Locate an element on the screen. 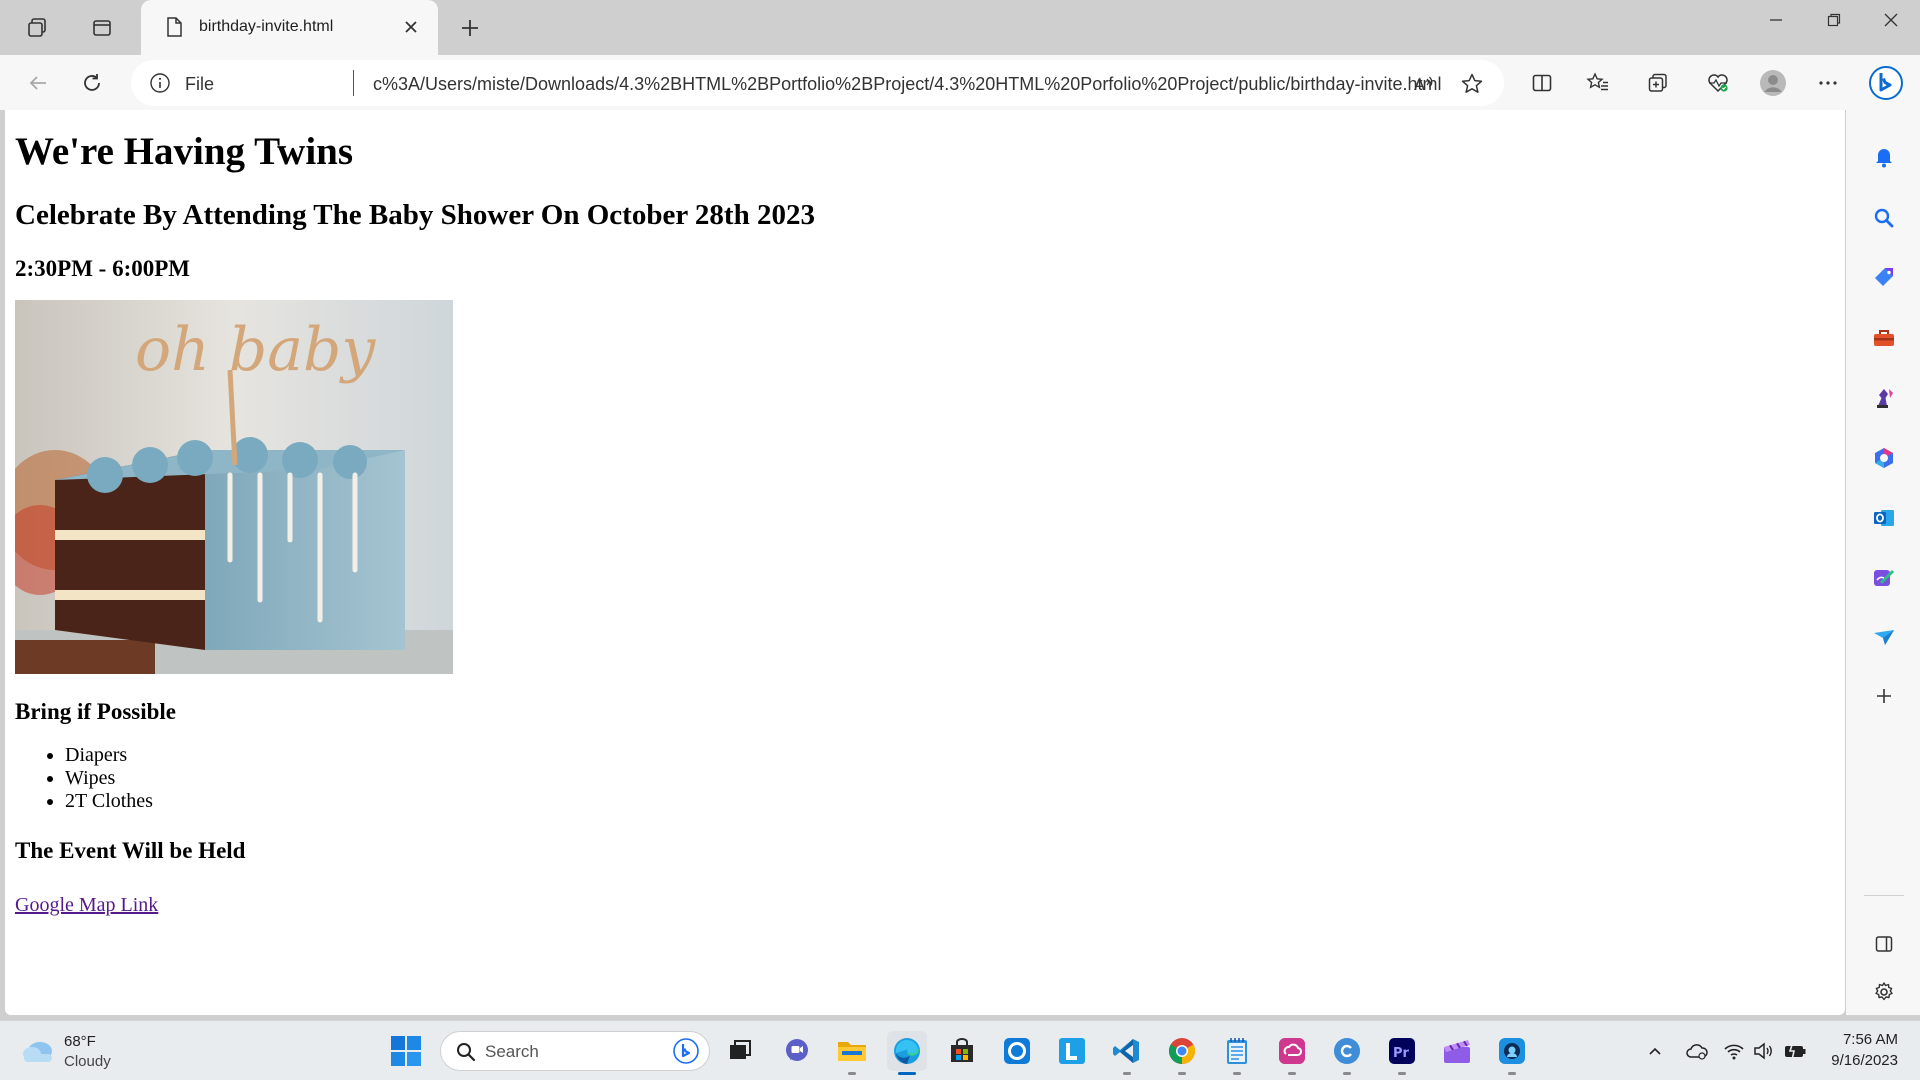  file-explorer-button is located at coordinates (852, 1053).